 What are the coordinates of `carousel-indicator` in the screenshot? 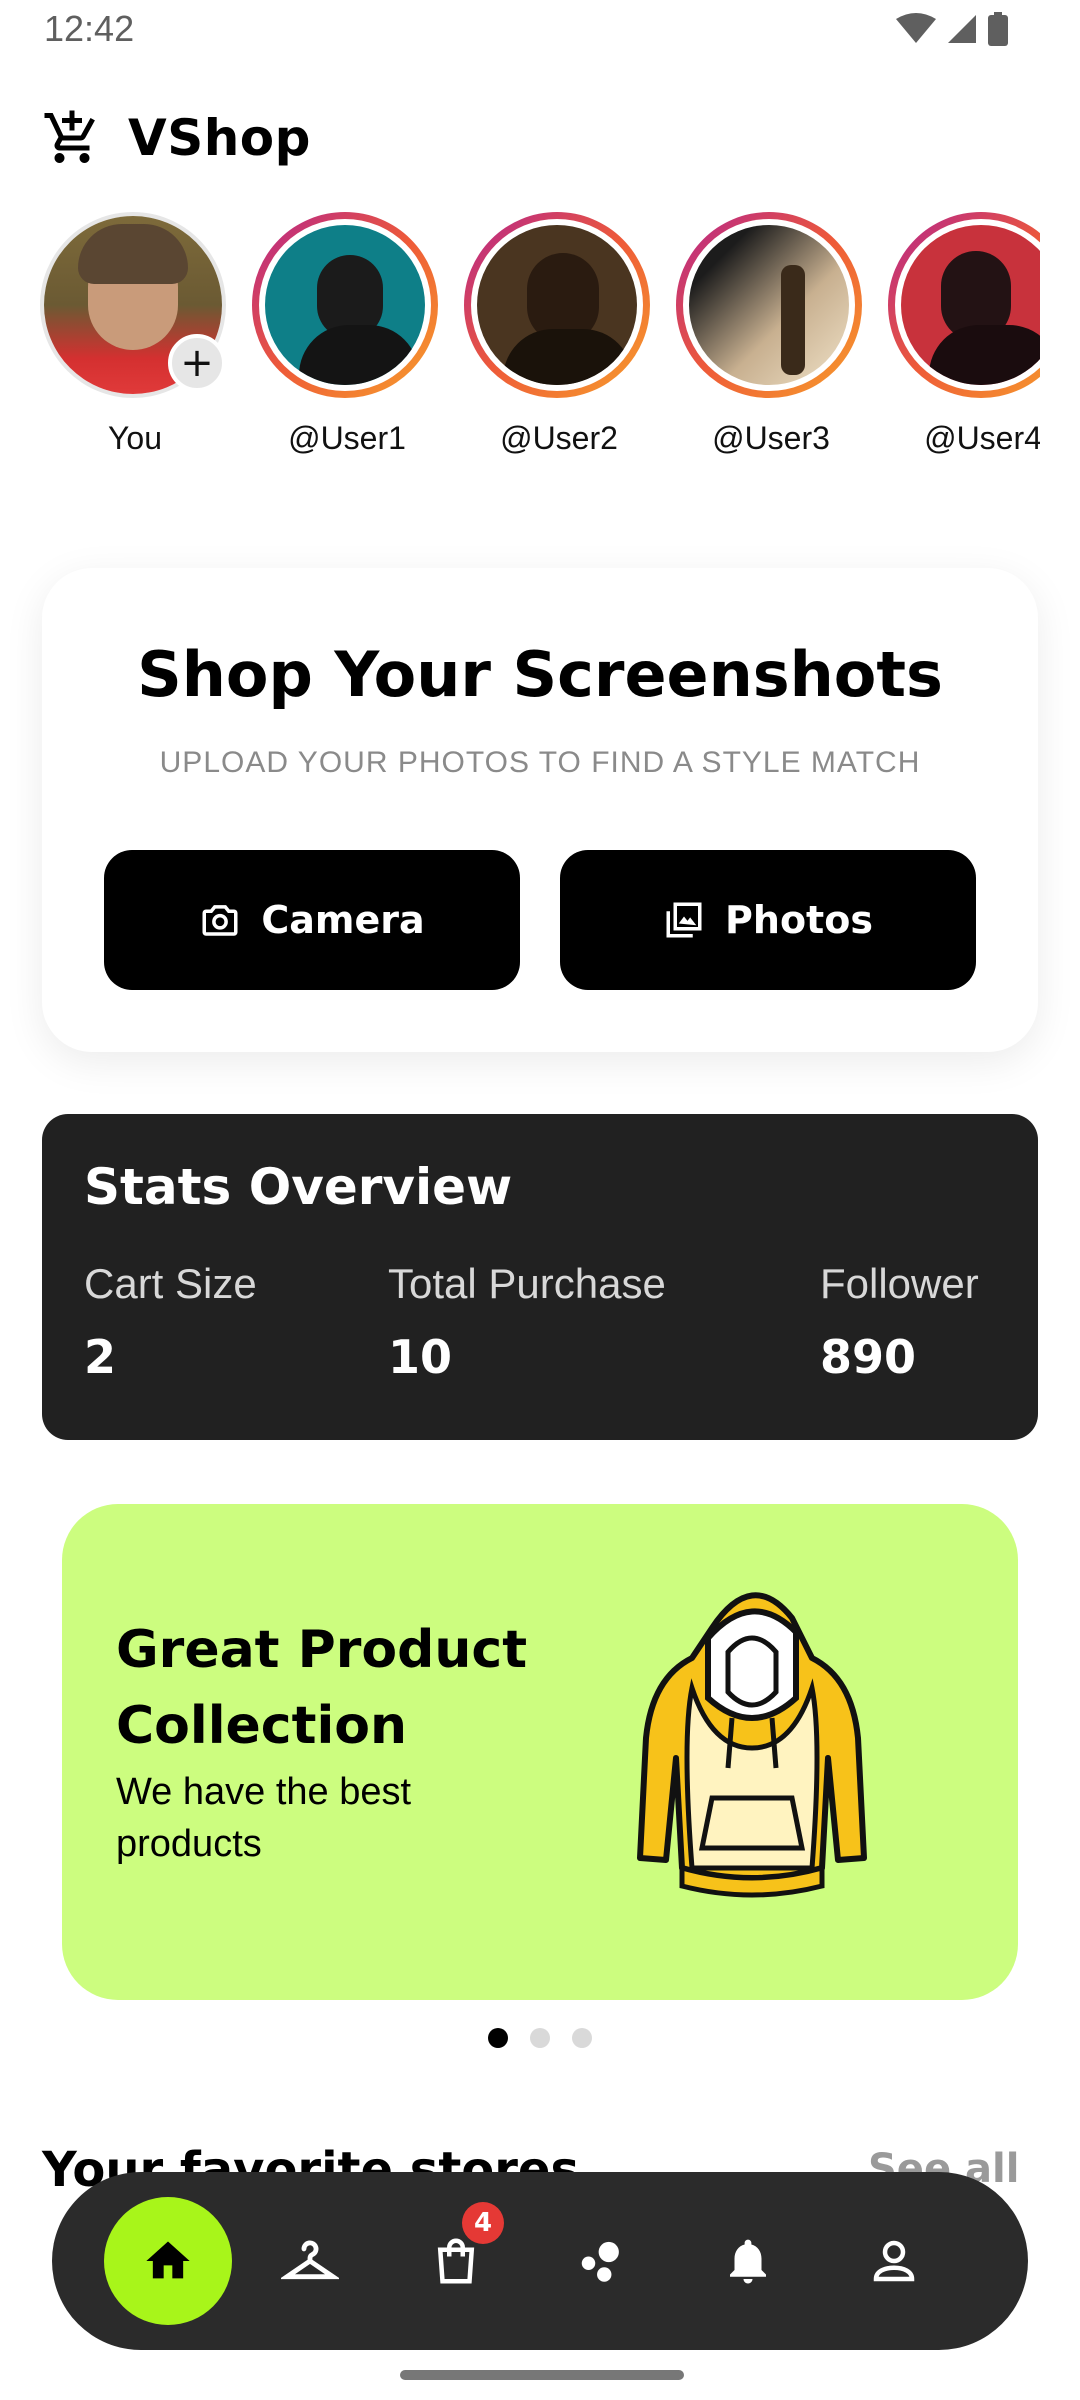 It's located at (540, 2038).